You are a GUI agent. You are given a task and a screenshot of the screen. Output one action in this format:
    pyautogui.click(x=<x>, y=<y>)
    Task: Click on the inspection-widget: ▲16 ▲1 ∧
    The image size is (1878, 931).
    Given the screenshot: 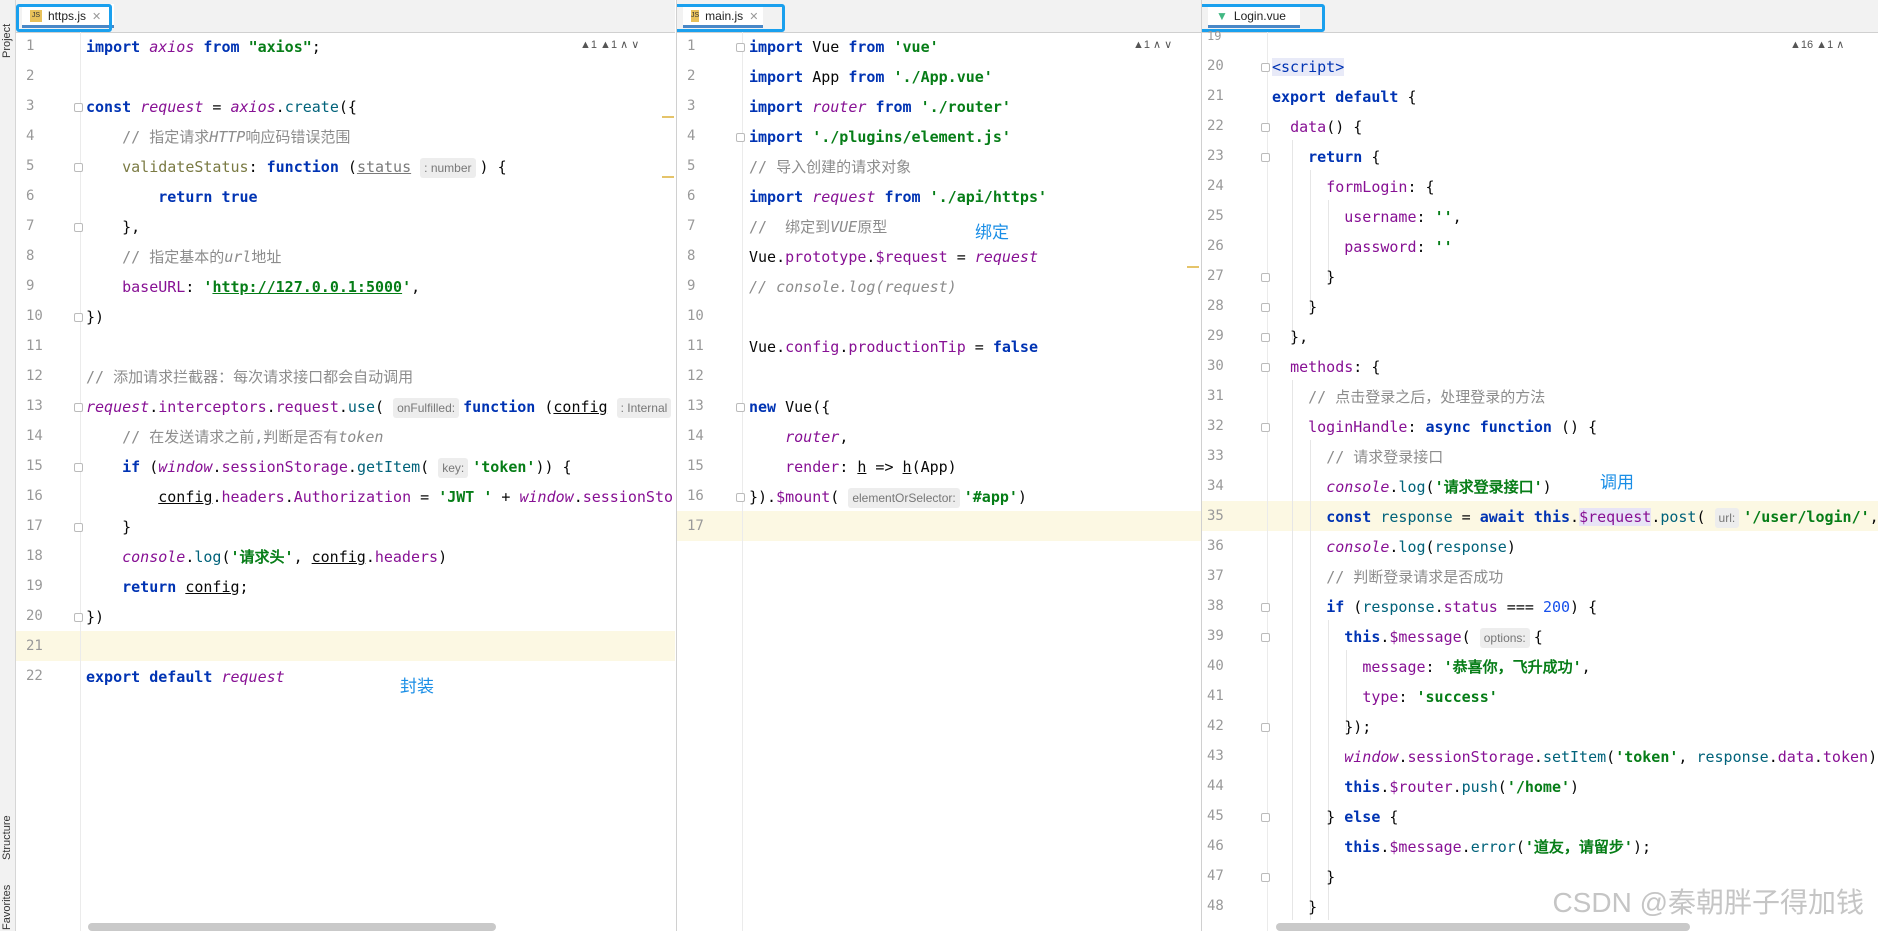 What is the action you would take?
    pyautogui.click(x=1817, y=44)
    